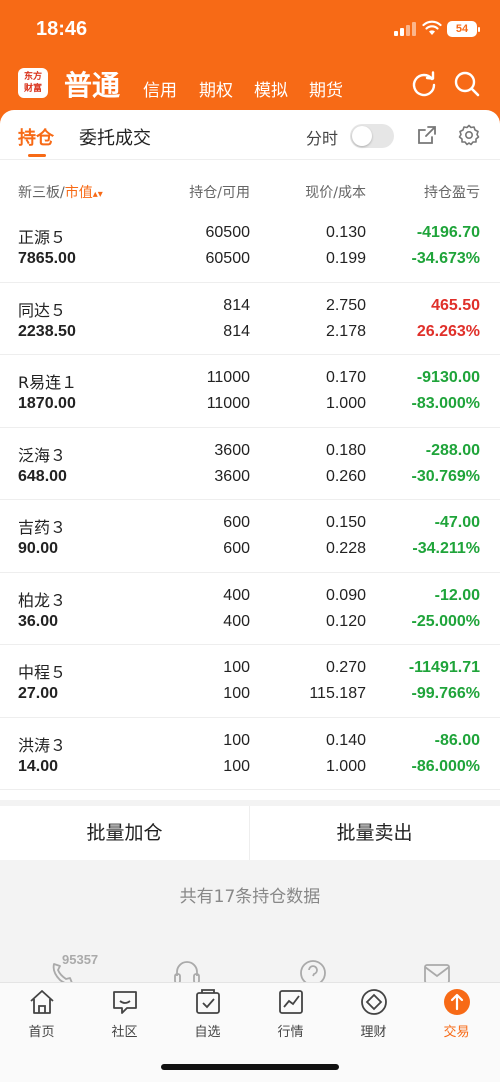  I want to click on position-pnl-pct: -34.211%, so click(446, 548).